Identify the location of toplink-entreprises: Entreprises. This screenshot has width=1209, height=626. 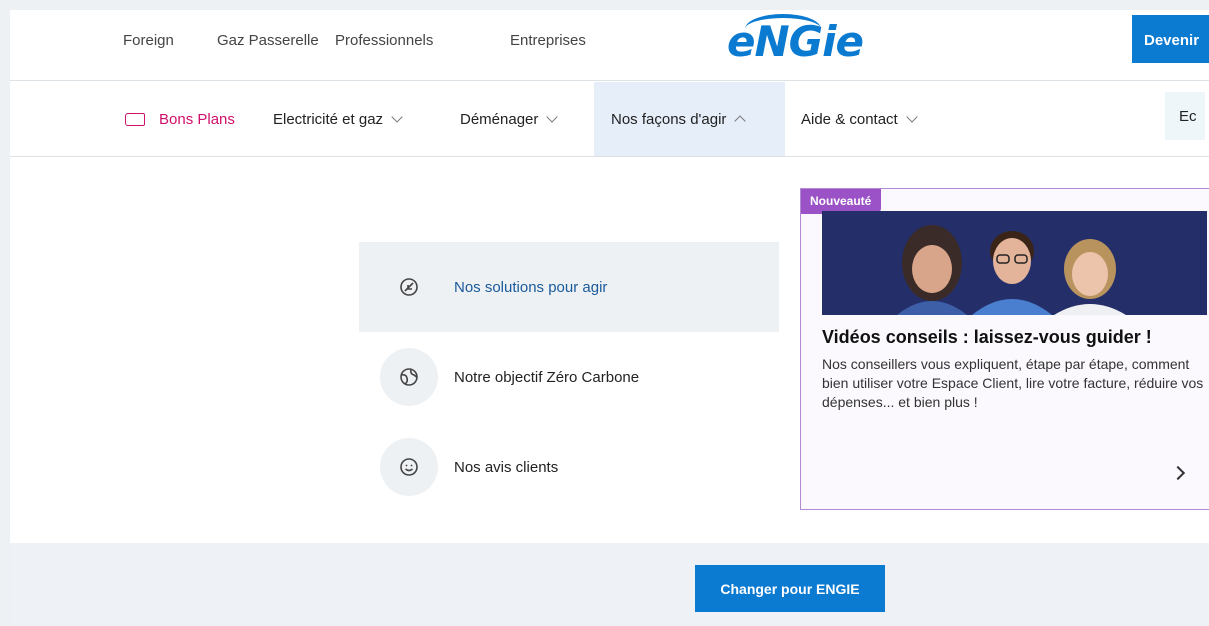
(548, 40).